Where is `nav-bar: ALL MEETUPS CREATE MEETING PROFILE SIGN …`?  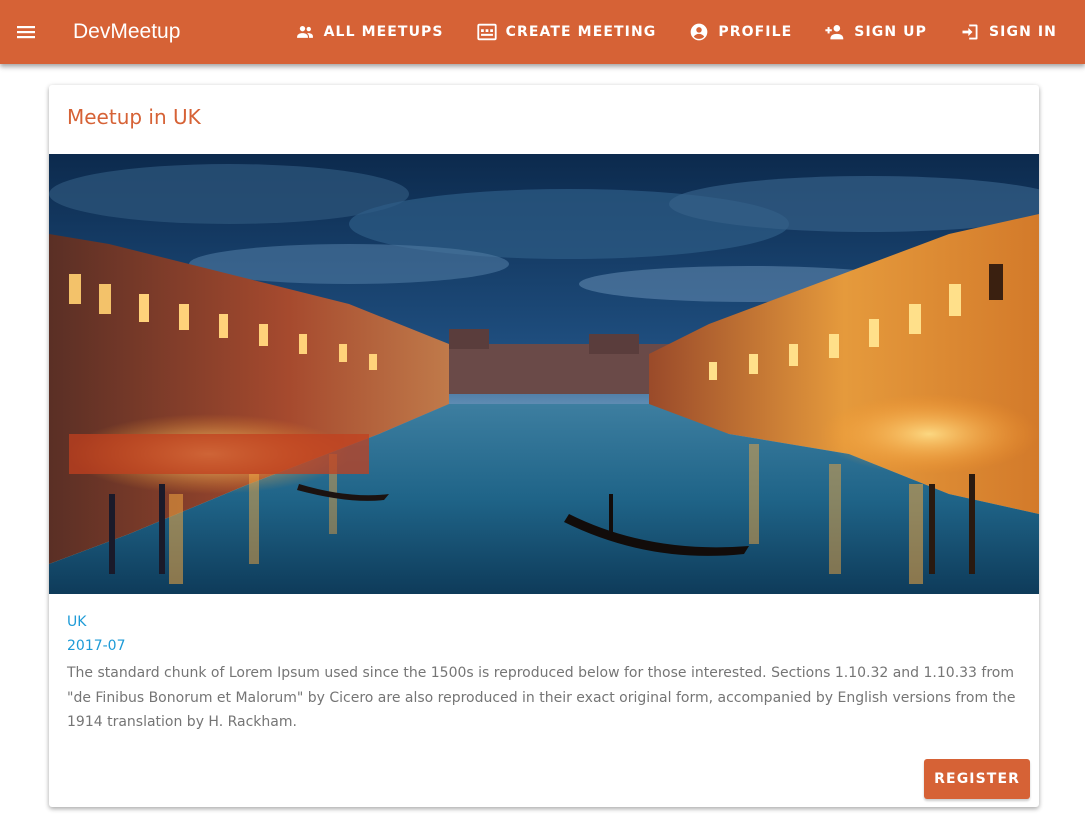 nav-bar: ALL MEETUPS CREATE MEETING PROFILE SIGN … is located at coordinates (675, 32).